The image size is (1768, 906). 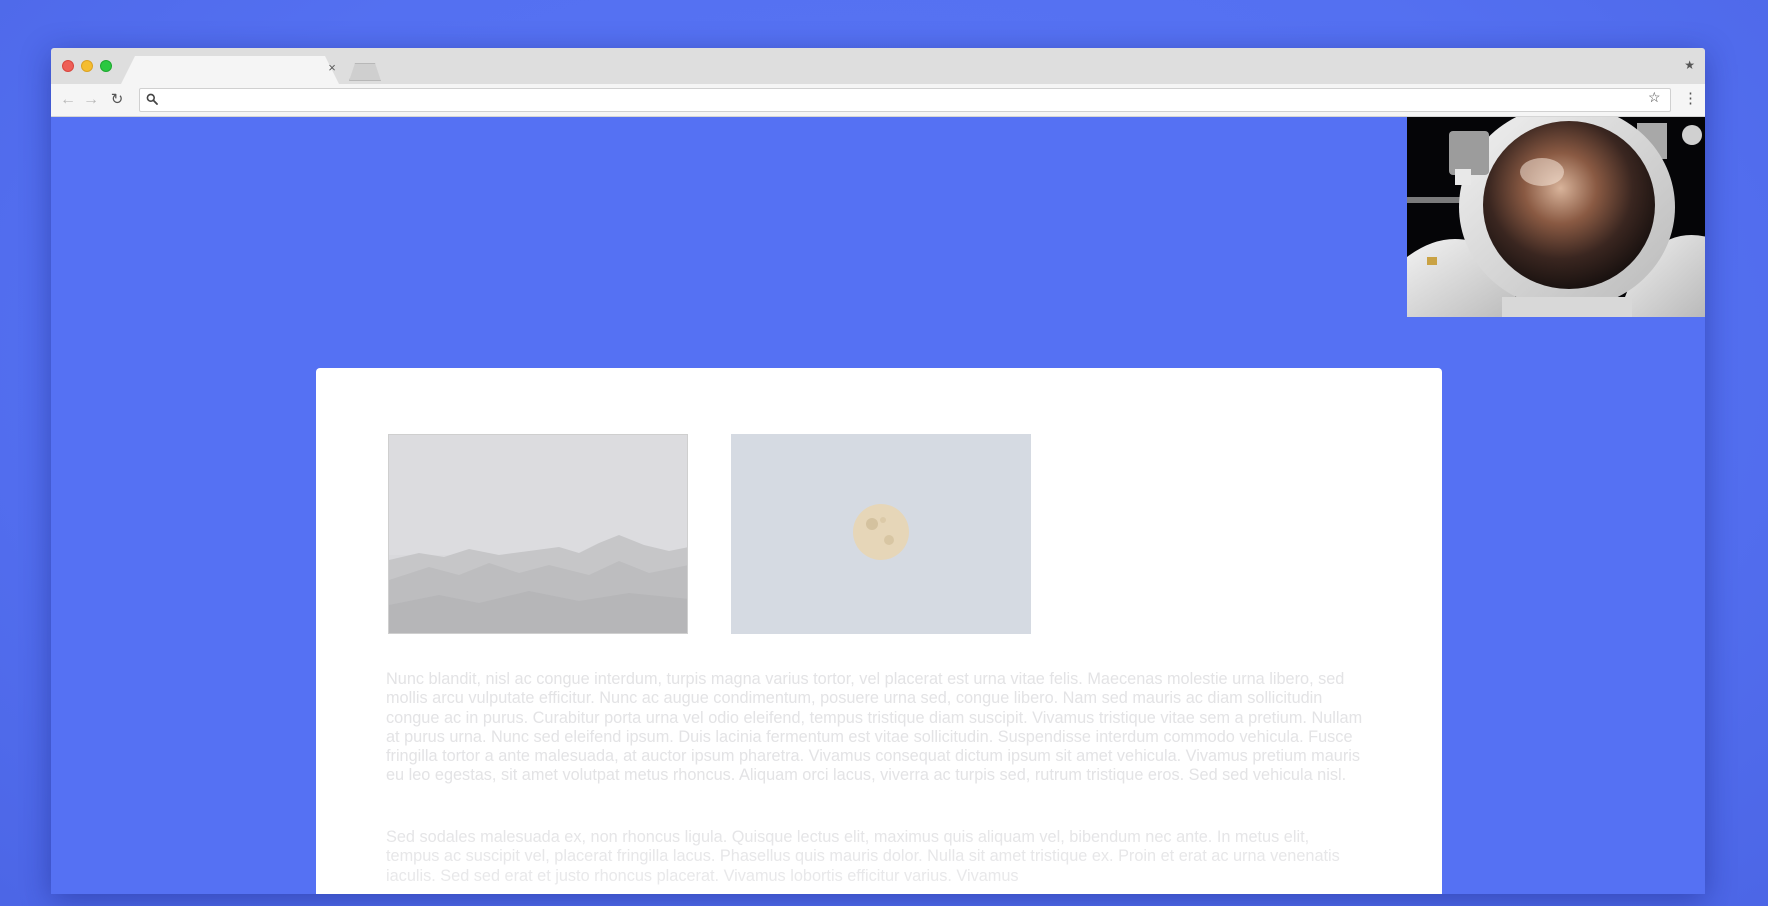 What do you see at coordinates (91, 100) in the screenshot?
I see `forward-arrow-icon: →` at bounding box center [91, 100].